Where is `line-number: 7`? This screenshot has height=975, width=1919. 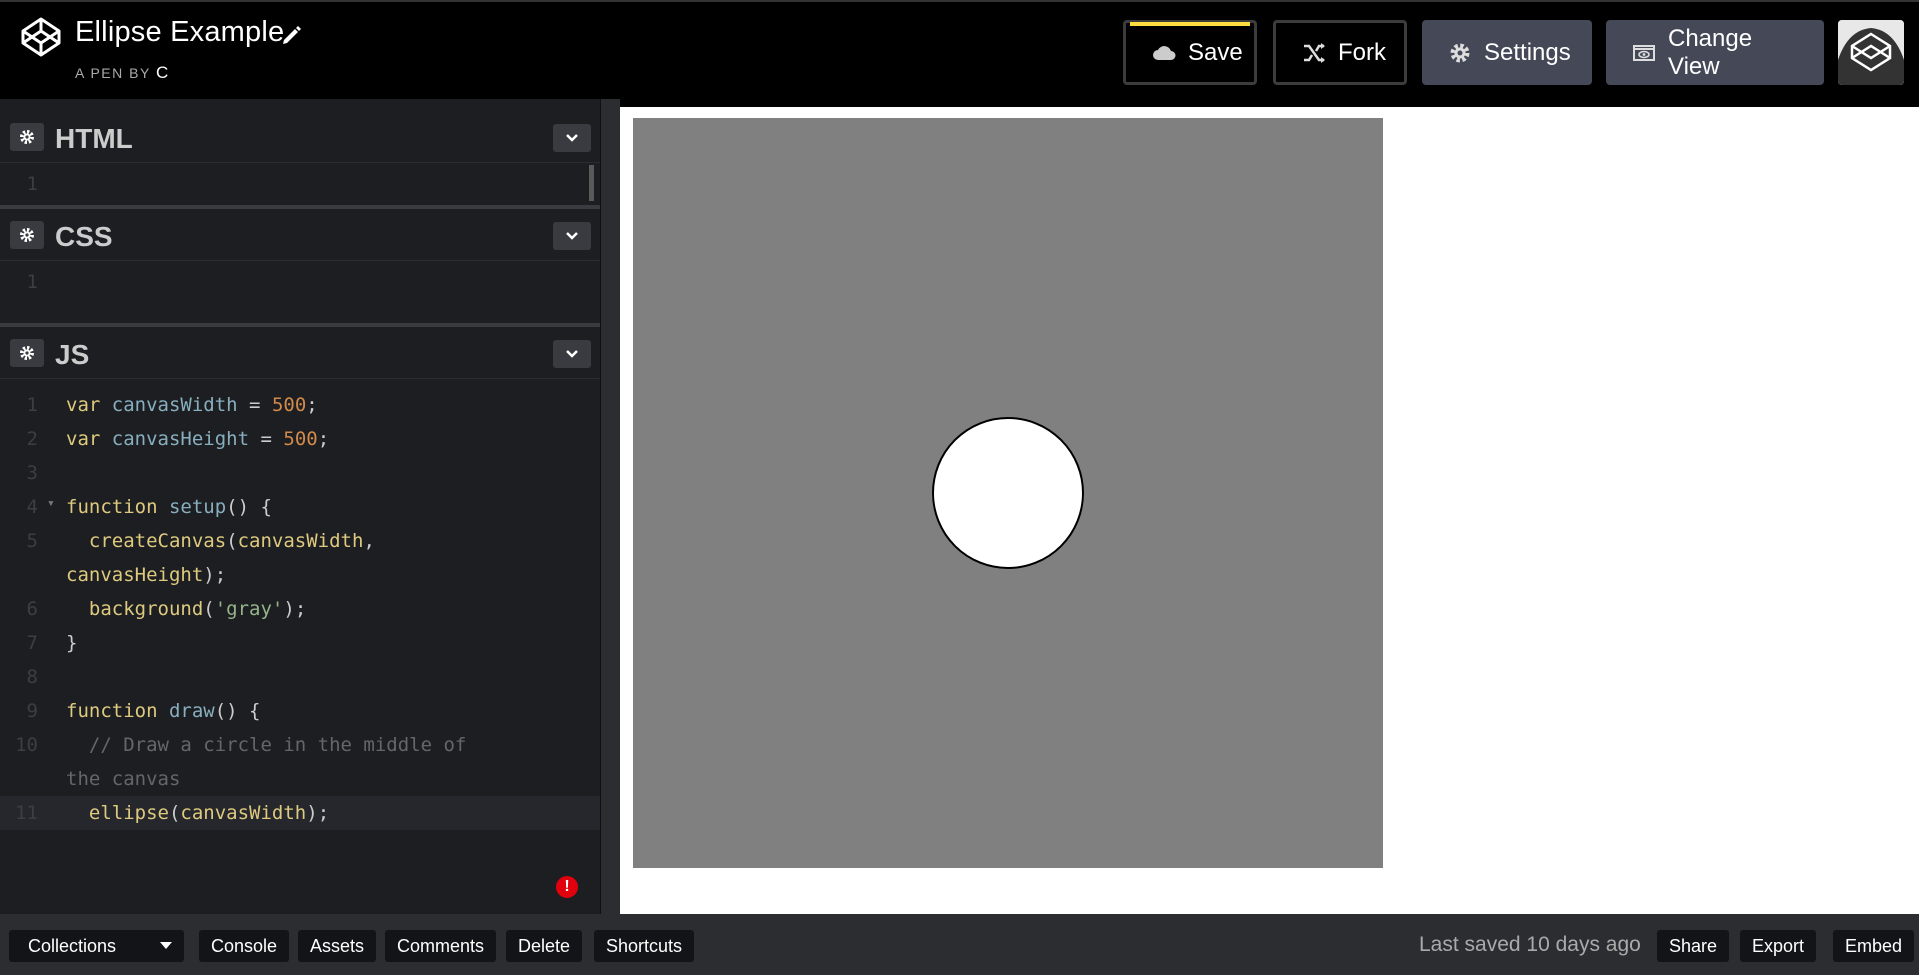 line-number: 7 is located at coordinates (32, 643).